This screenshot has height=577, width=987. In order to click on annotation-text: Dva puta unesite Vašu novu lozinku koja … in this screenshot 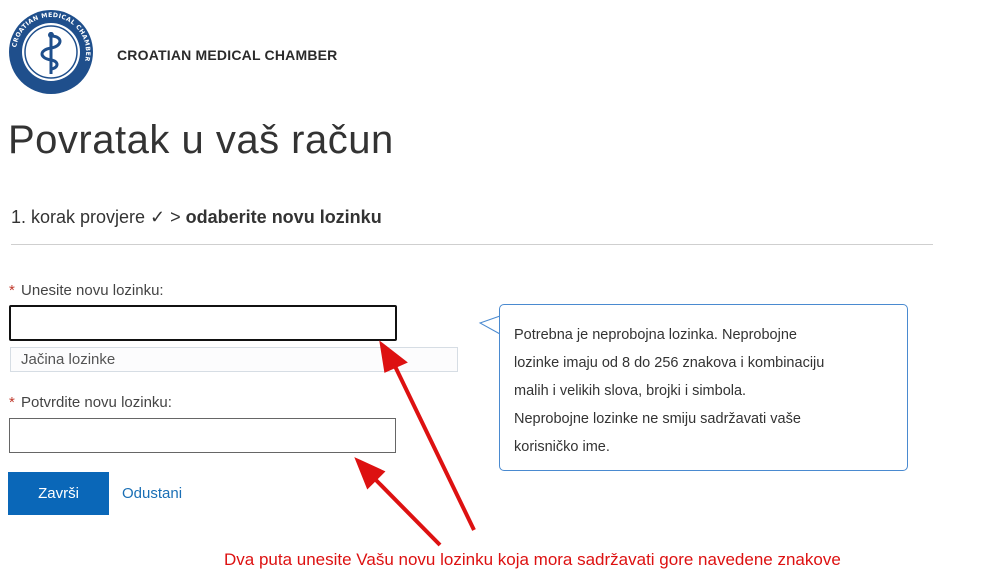, I will do `click(532, 559)`.